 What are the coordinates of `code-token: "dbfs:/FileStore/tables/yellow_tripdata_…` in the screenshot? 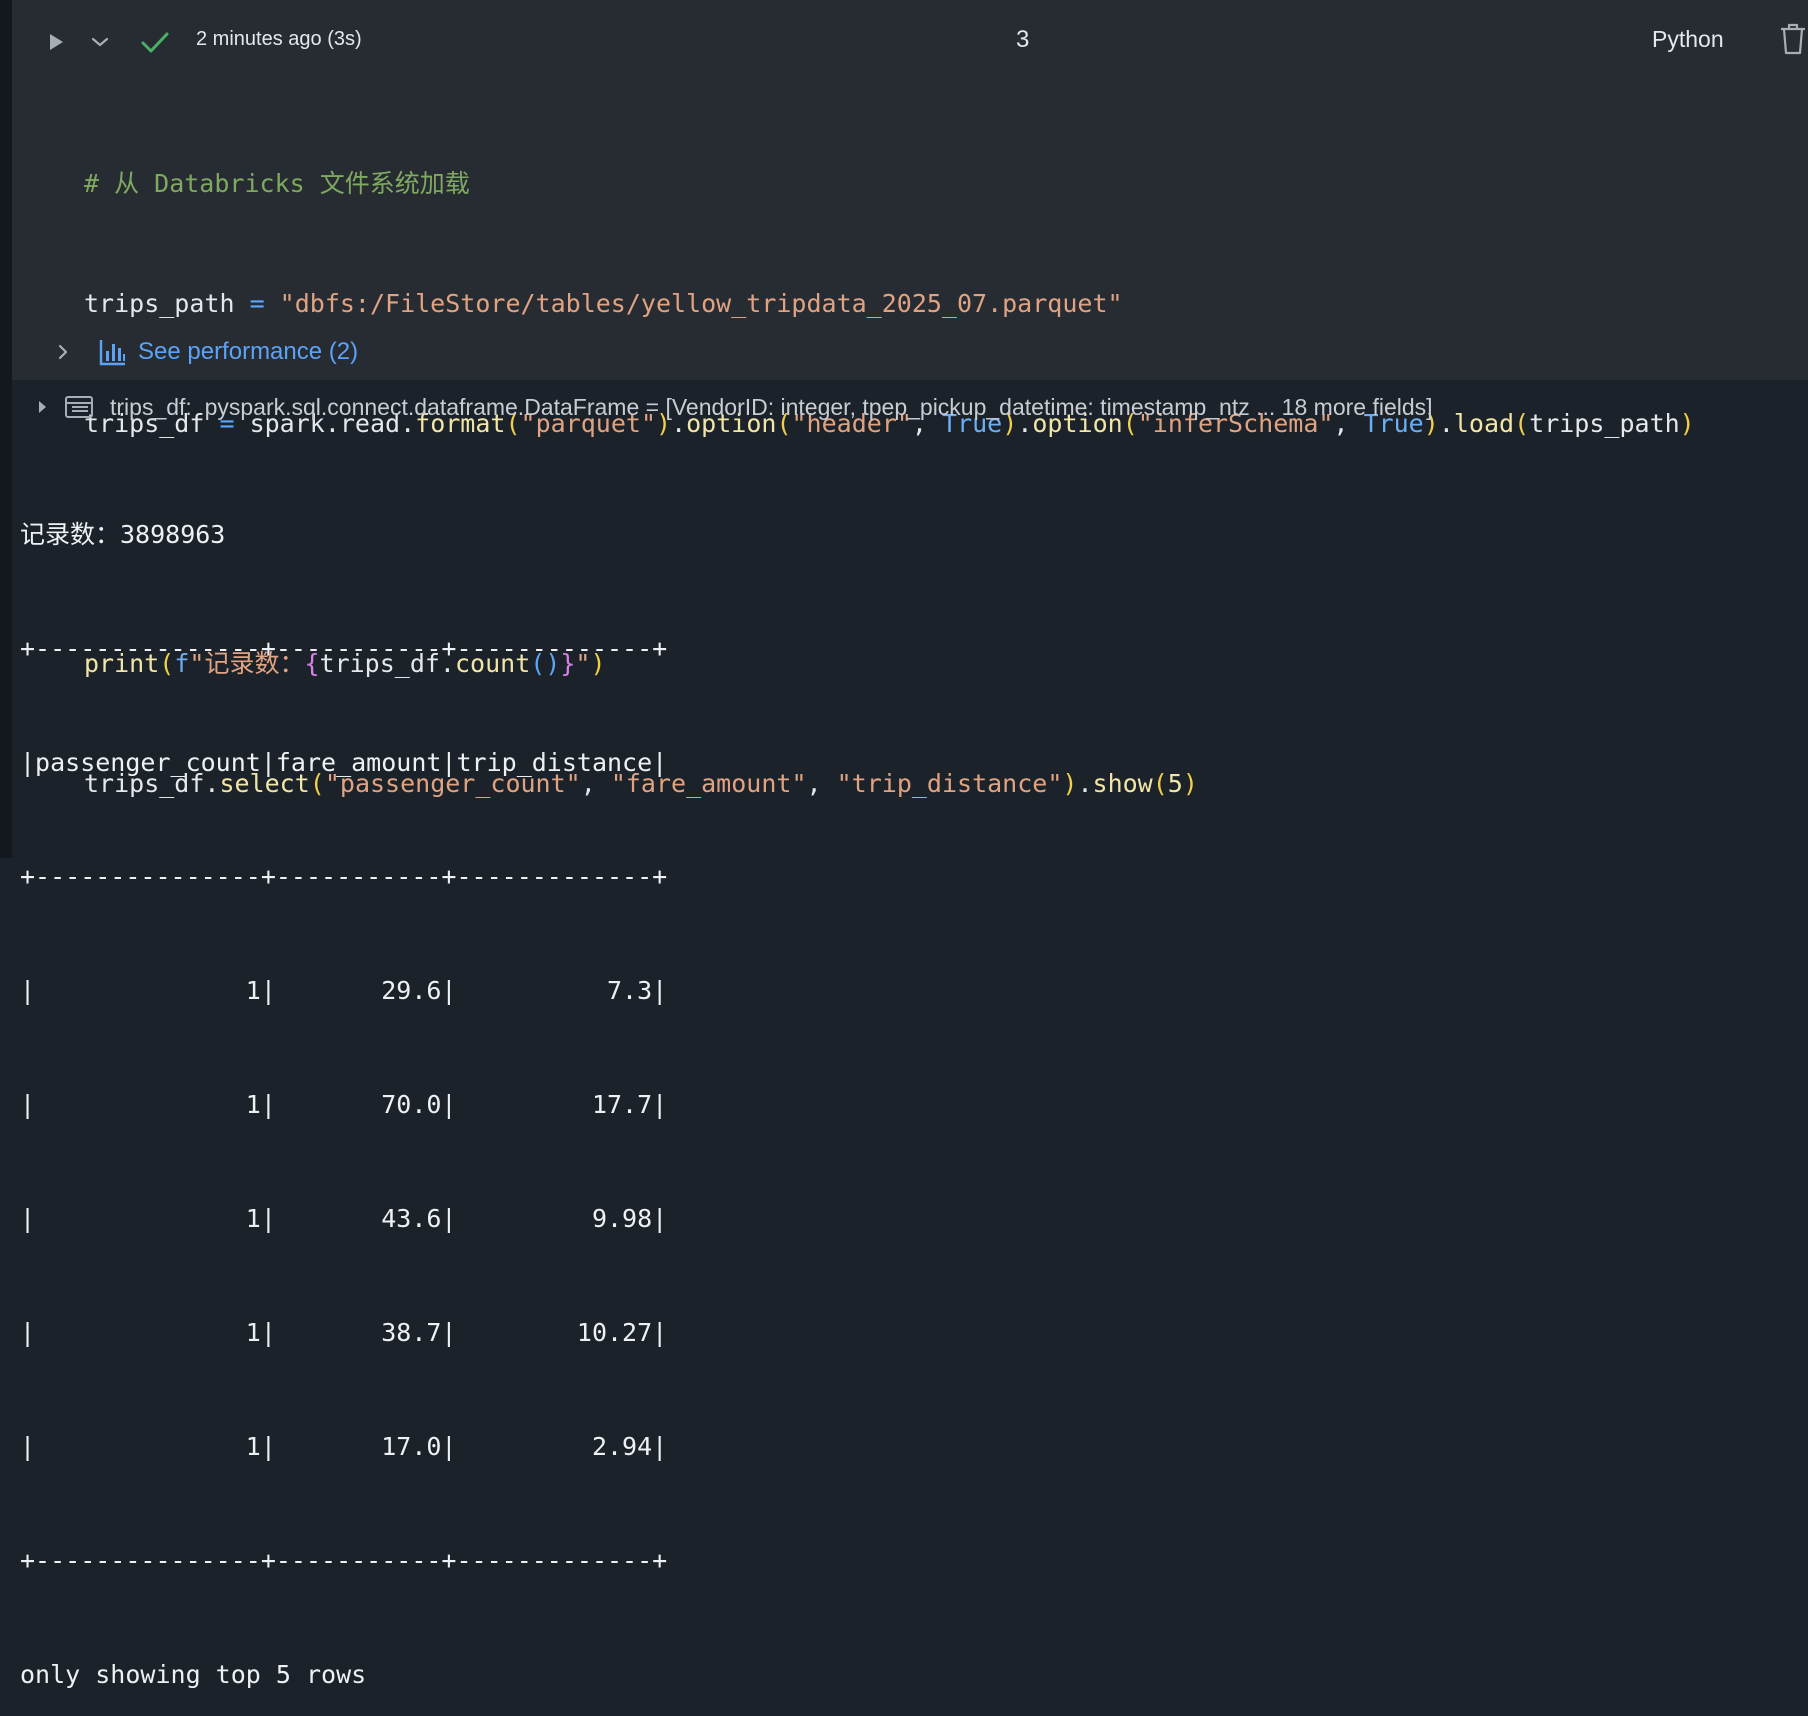 It's located at (701, 303).